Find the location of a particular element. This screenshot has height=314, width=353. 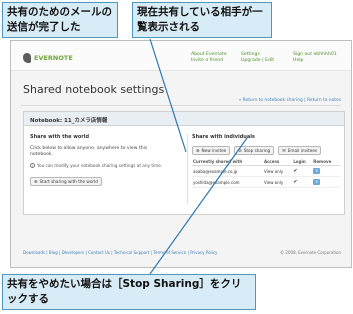

callout-stop-sharing: 共有をやめたい場合は［Stop Sharing］をクリックする is located at coordinates (129, 292).